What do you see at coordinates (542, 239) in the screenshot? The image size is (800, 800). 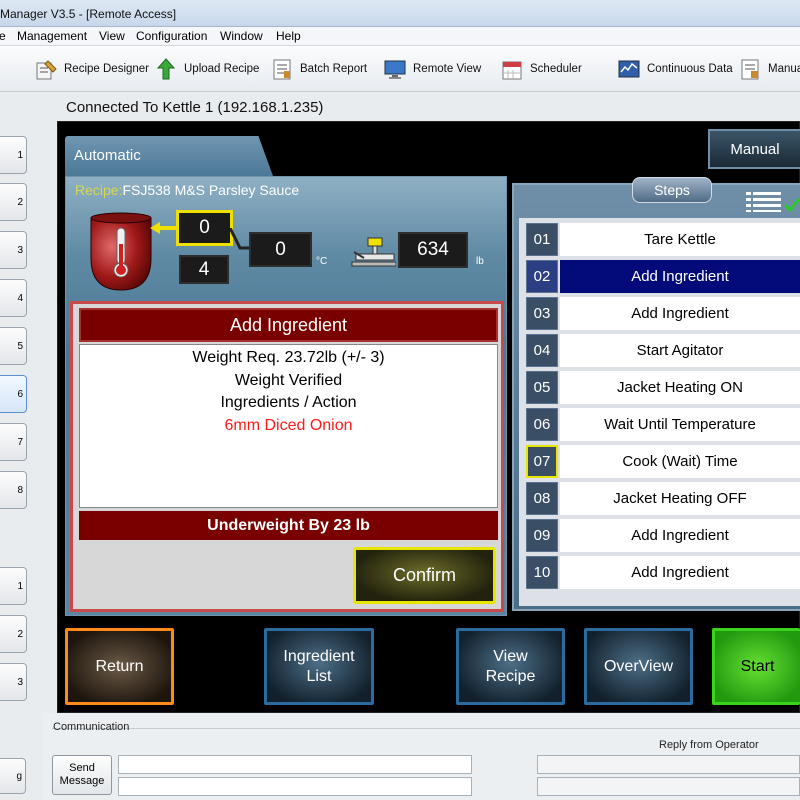 I see `step-number: 01` at bounding box center [542, 239].